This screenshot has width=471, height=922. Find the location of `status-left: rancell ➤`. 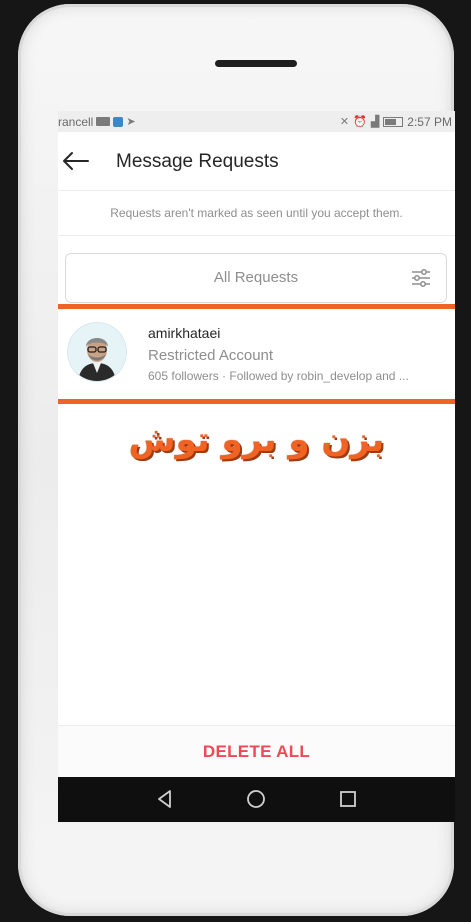

status-left: rancell ➤ is located at coordinates (97, 122).